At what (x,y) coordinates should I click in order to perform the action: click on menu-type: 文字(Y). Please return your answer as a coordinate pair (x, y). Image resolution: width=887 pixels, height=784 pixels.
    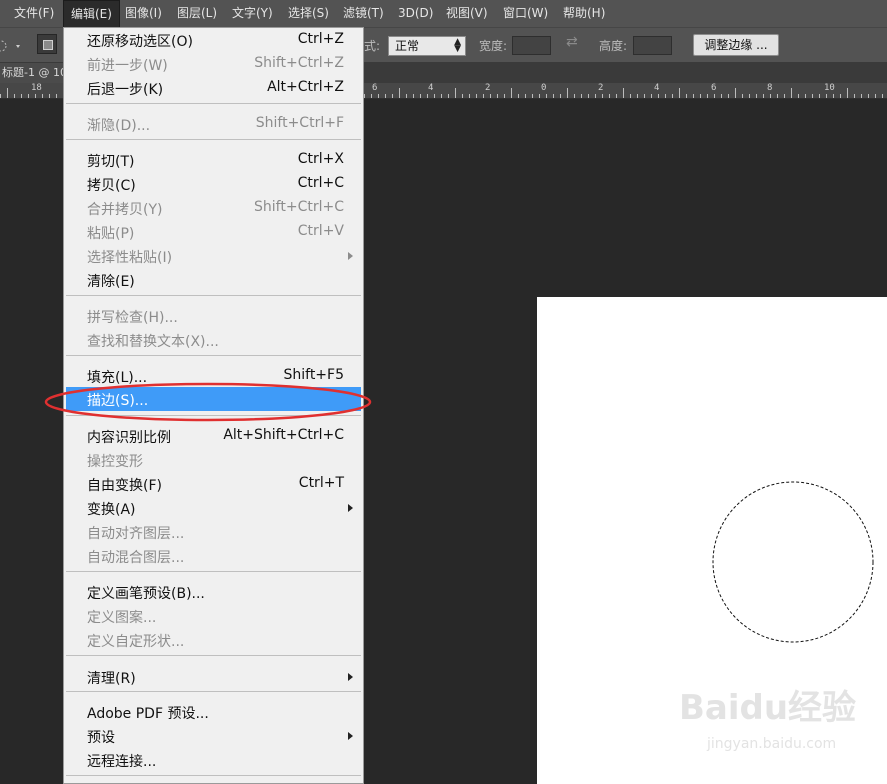
    Looking at the image, I should click on (252, 13).